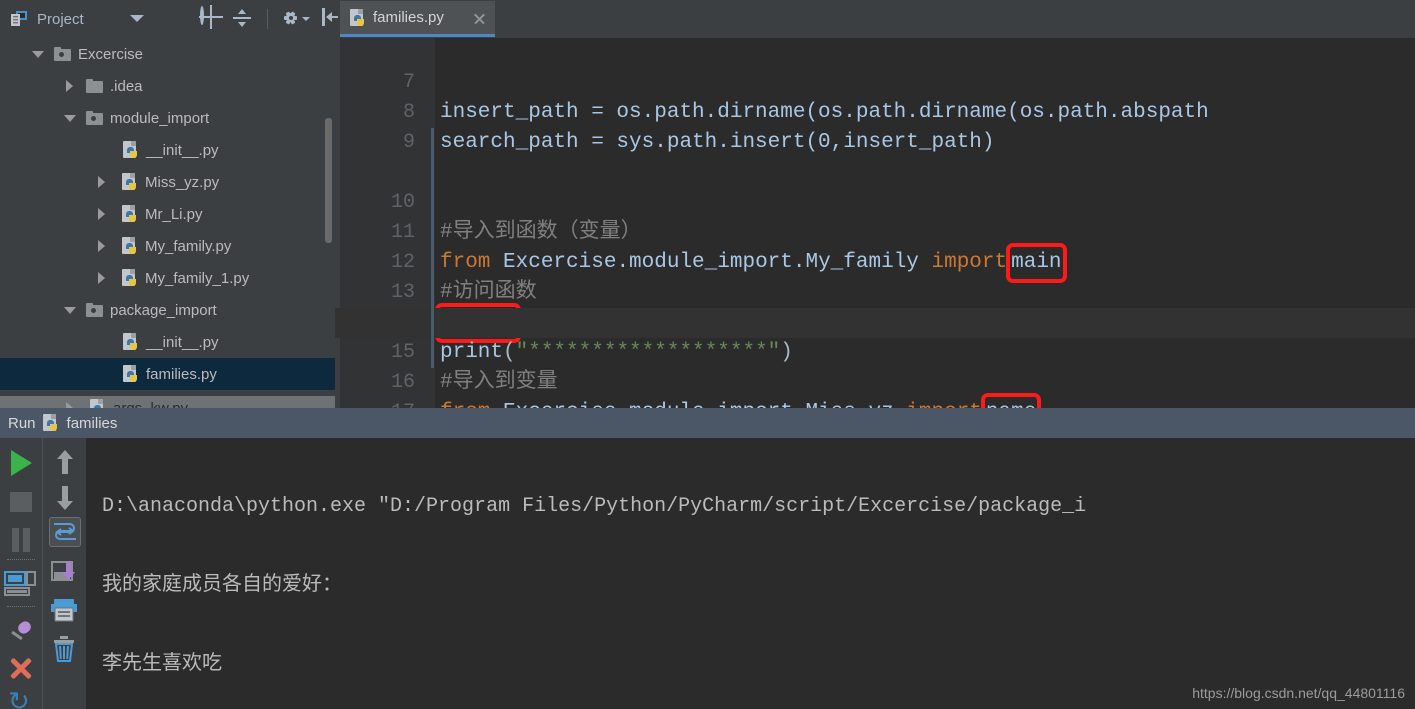  I want to click on run-button-icon, so click(21, 463).